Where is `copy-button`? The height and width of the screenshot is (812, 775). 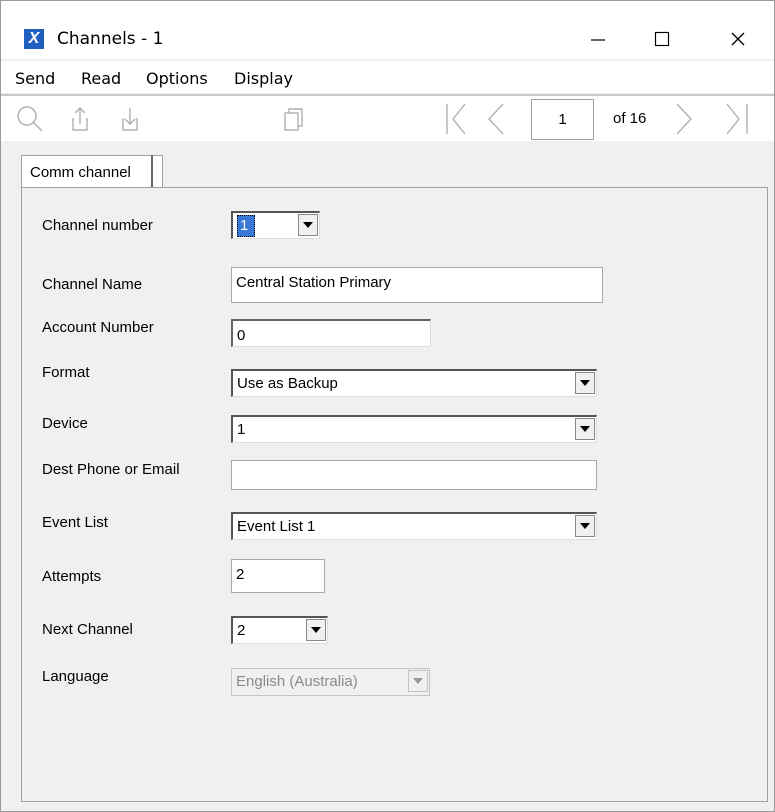
copy-button is located at coordinates (294, 119).